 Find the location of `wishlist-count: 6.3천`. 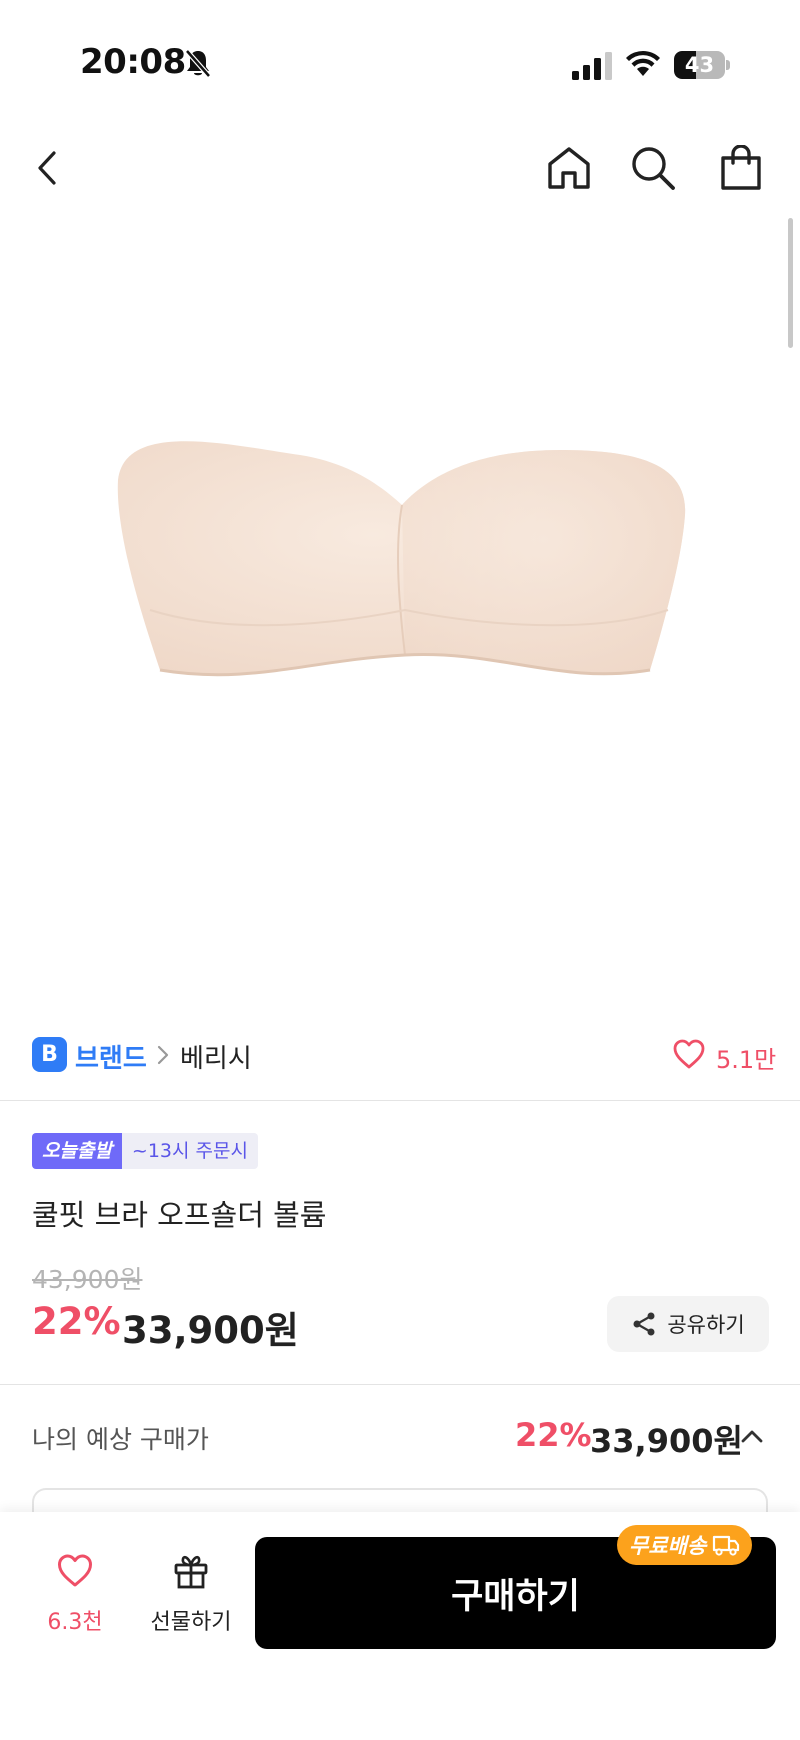

wishlist-count: 6.3천 is located at coordinates (75, 1622).